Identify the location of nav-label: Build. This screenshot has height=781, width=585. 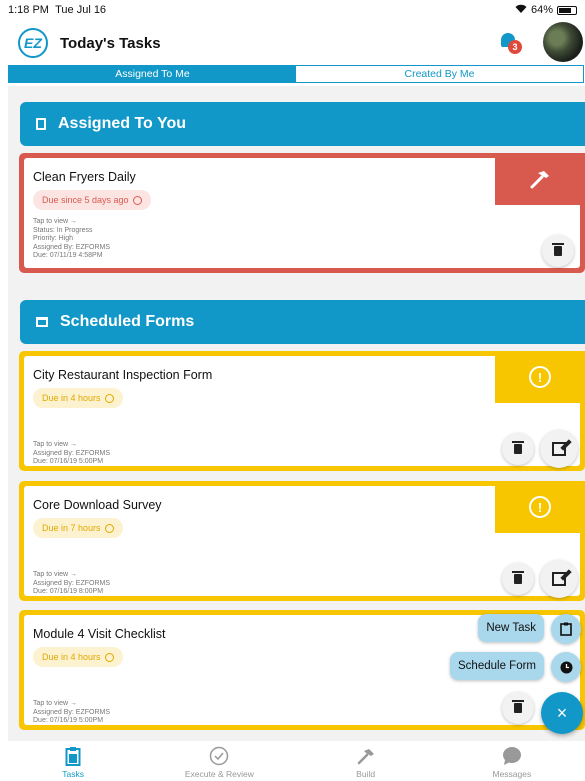
(366, 774).